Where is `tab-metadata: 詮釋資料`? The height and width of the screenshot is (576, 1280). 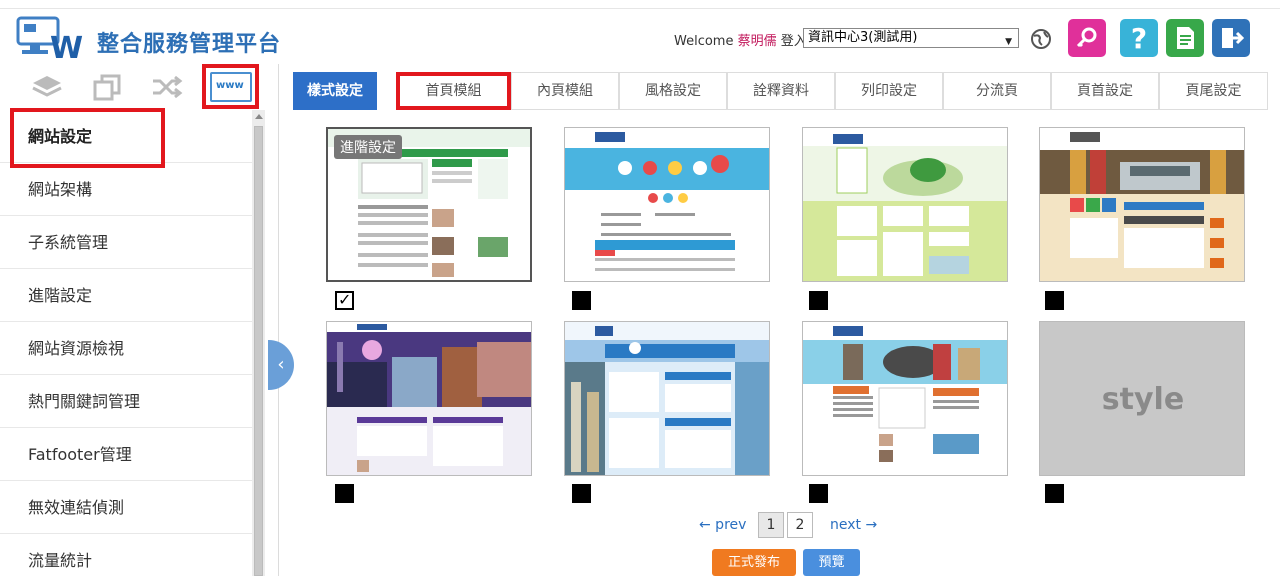 tab-metadata: 詮釋資料 is located at coordinates (781, 91).